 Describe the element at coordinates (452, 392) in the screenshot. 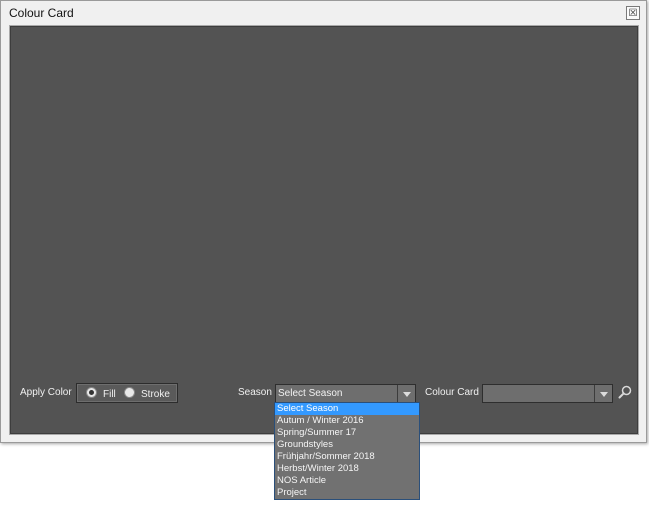

I see `colour-card-label: Colour Card` at that location.